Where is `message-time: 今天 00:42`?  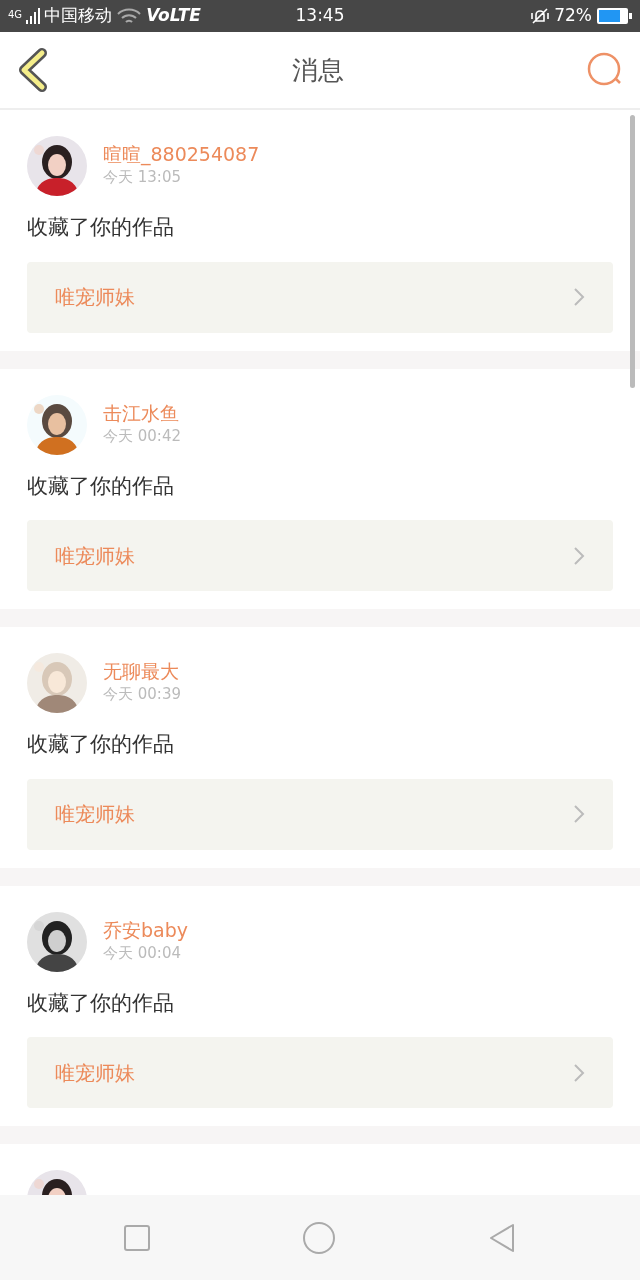 message-time: 今天 00:42 is located at coordinates (142, 436).